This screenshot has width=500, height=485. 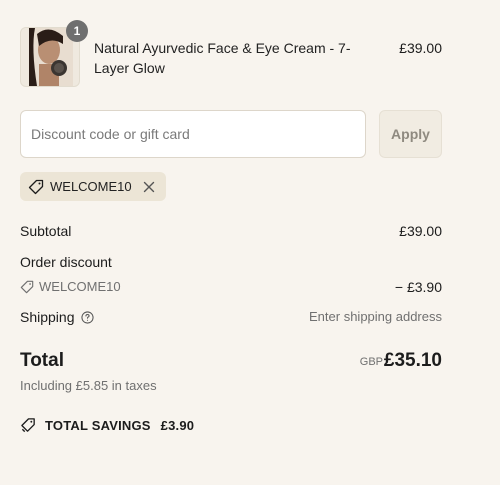 I want to click on question-circle-icon, so click(x=87, y=317).